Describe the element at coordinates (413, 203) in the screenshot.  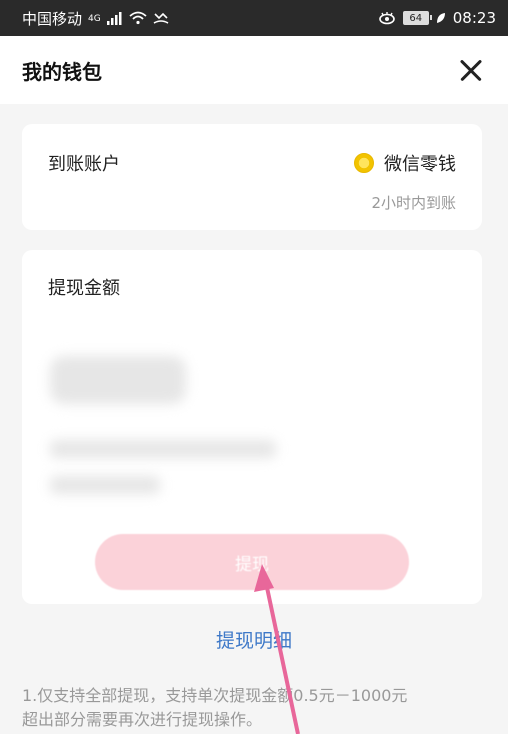
I see `arrival-time: 2小时内到账` at that location.